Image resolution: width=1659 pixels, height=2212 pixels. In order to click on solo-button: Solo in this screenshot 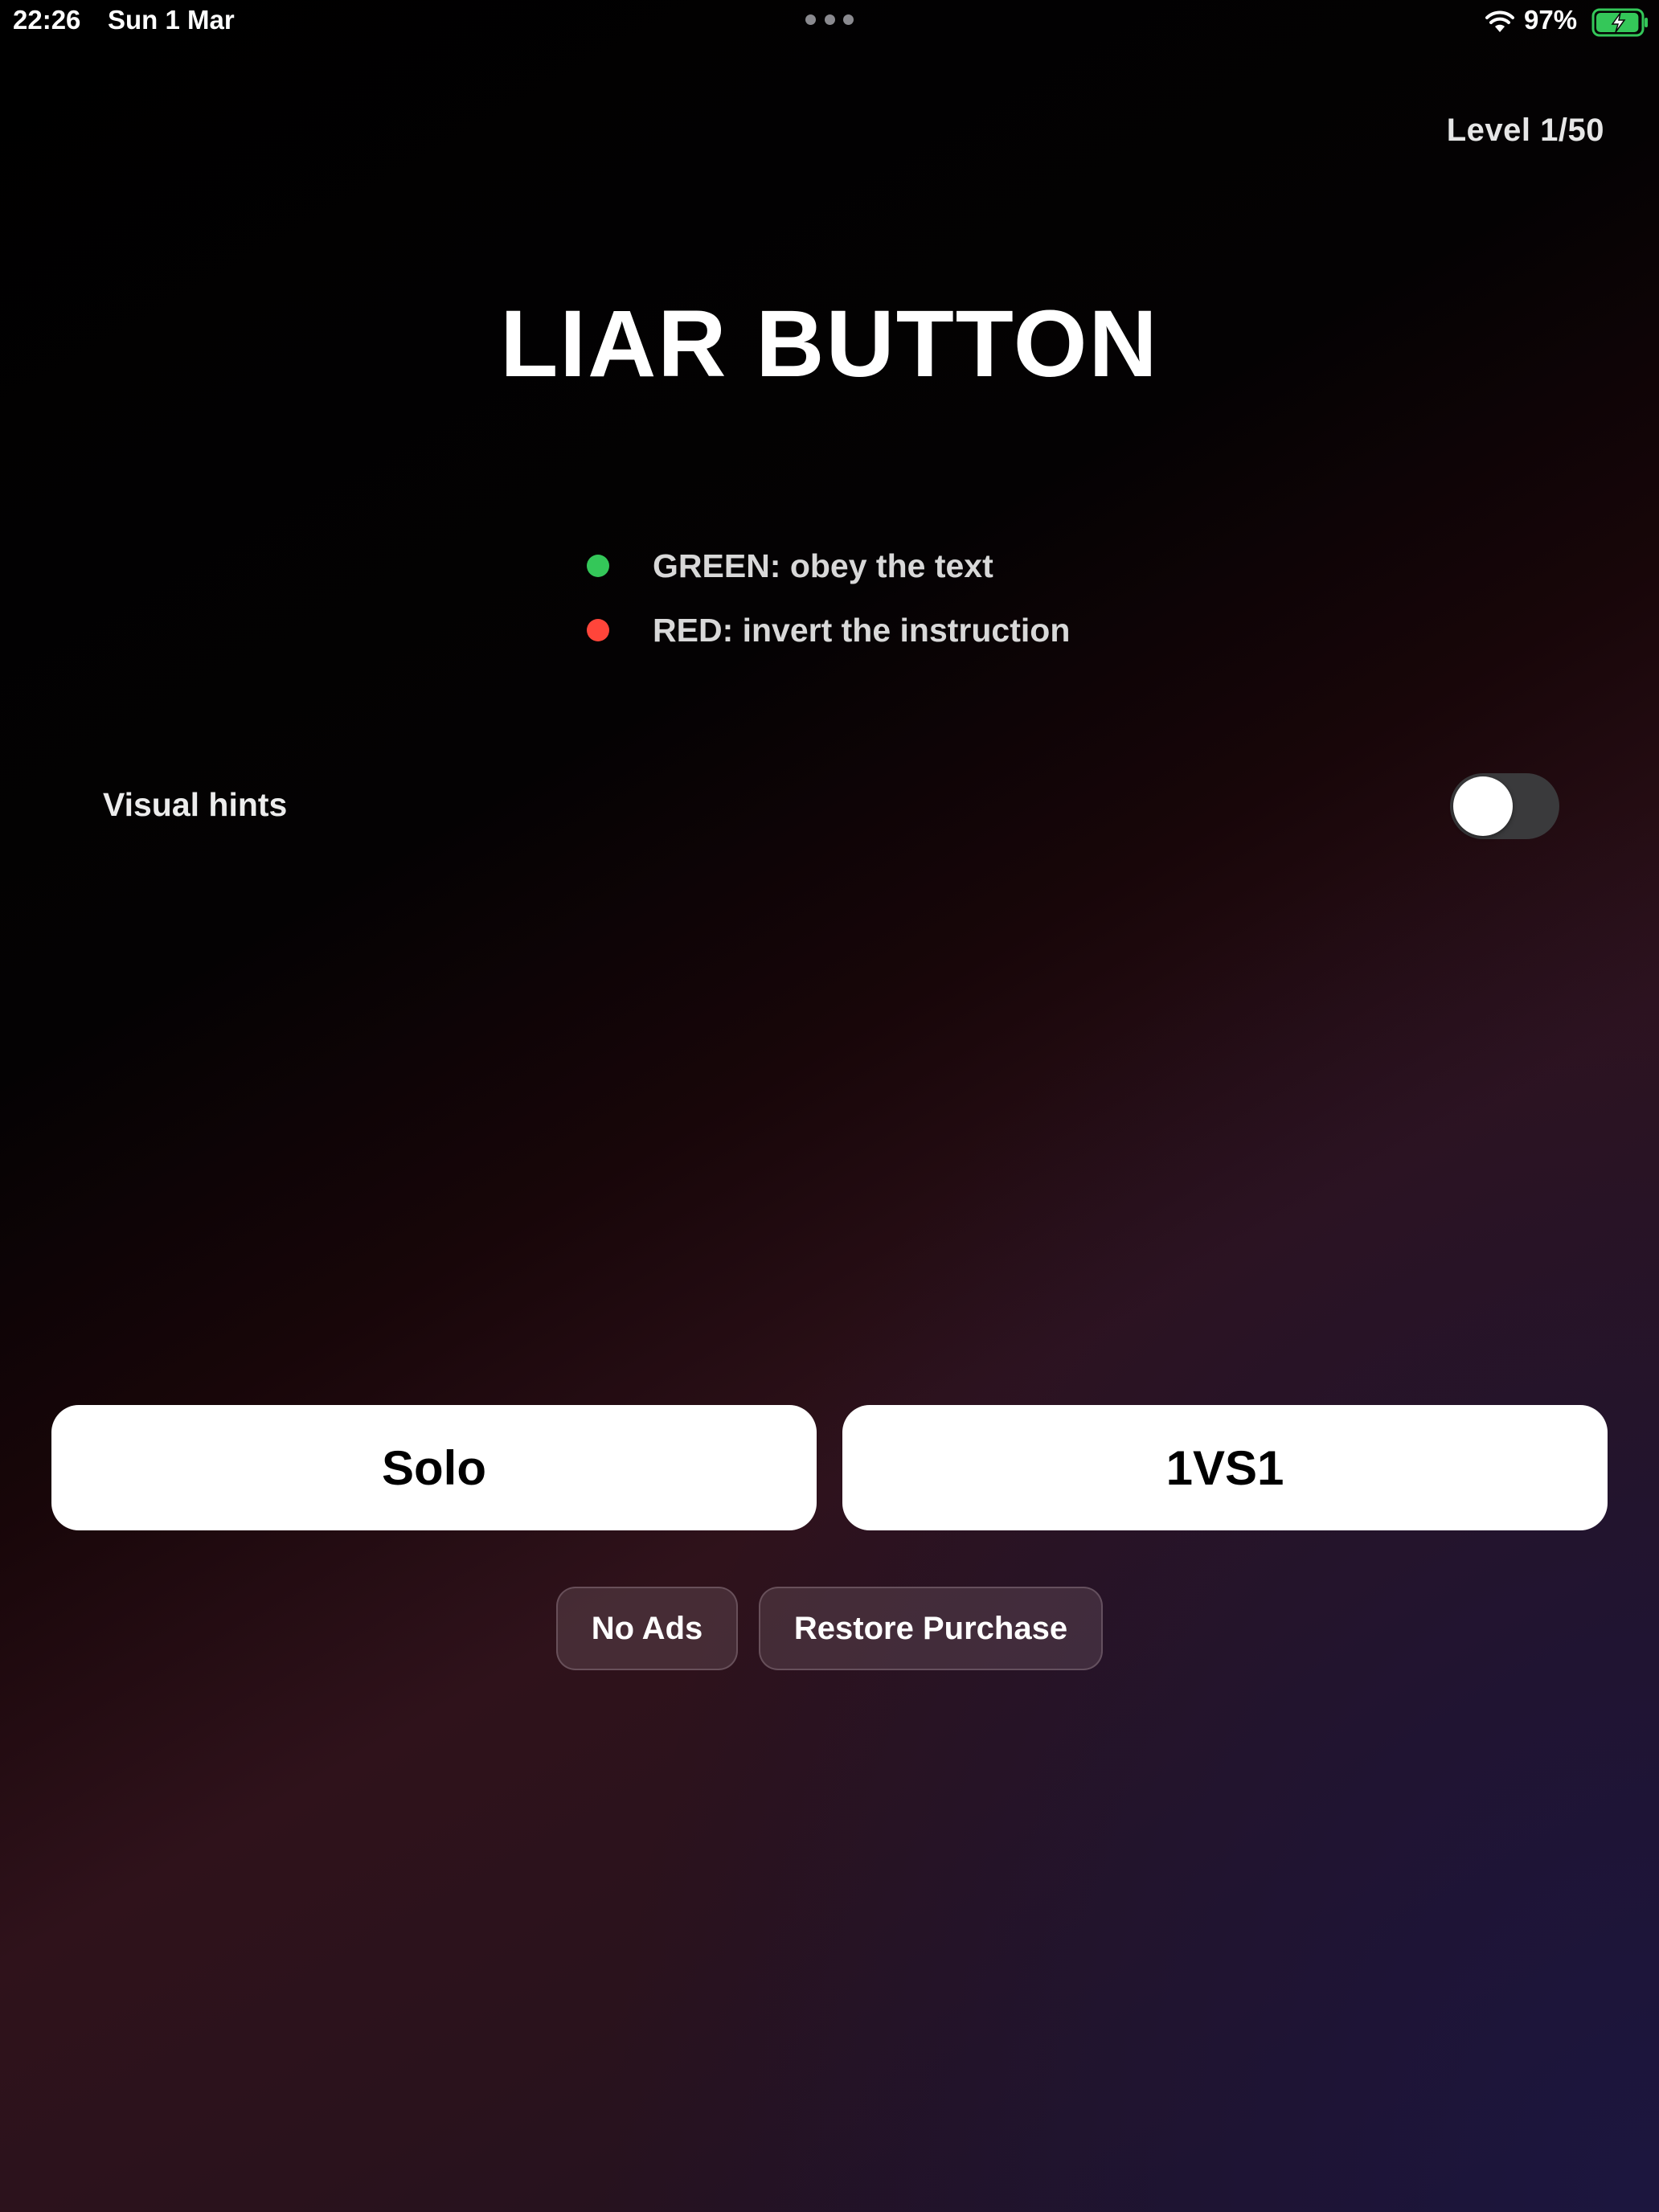, I will do `click(434, 1467)`.